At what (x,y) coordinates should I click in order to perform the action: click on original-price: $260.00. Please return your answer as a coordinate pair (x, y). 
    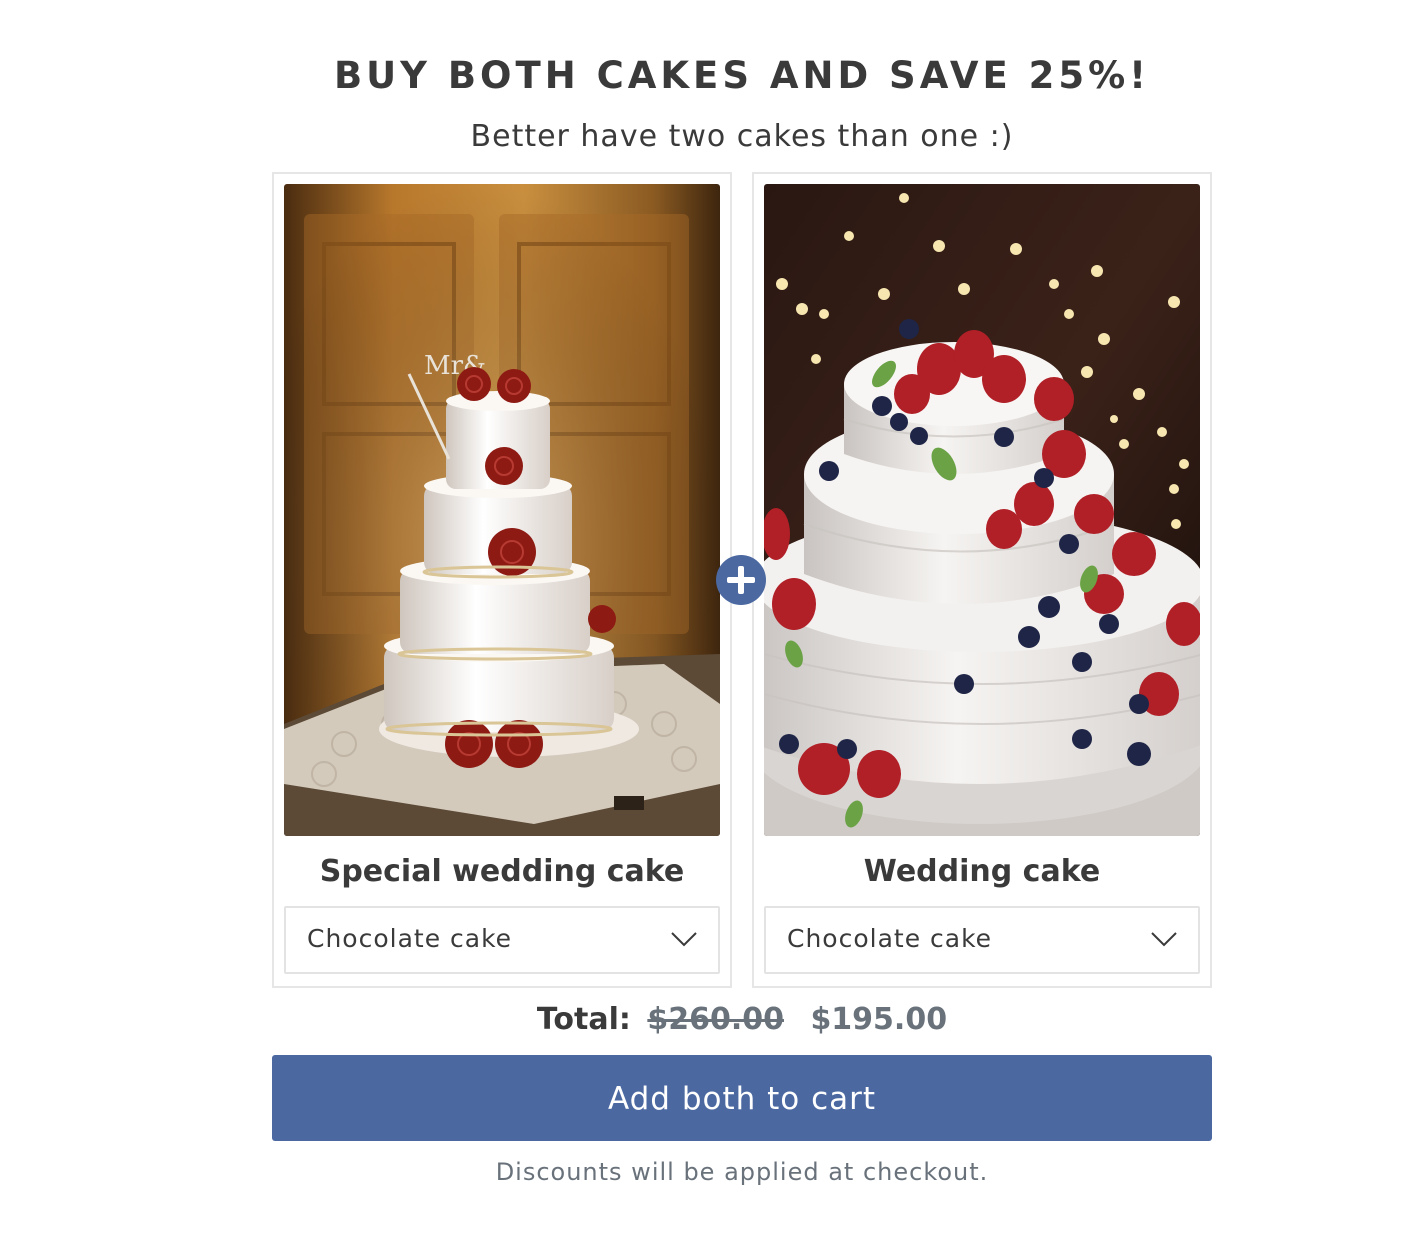
    Looking at the image, I should click on (715, 1019).